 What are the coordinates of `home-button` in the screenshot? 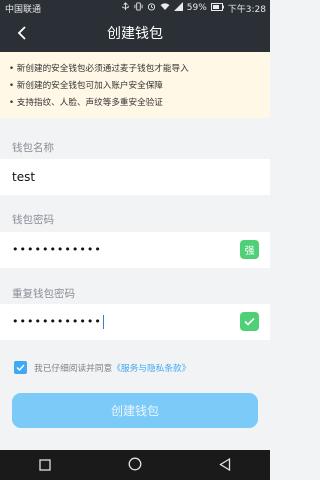 It's located at (135, 465).